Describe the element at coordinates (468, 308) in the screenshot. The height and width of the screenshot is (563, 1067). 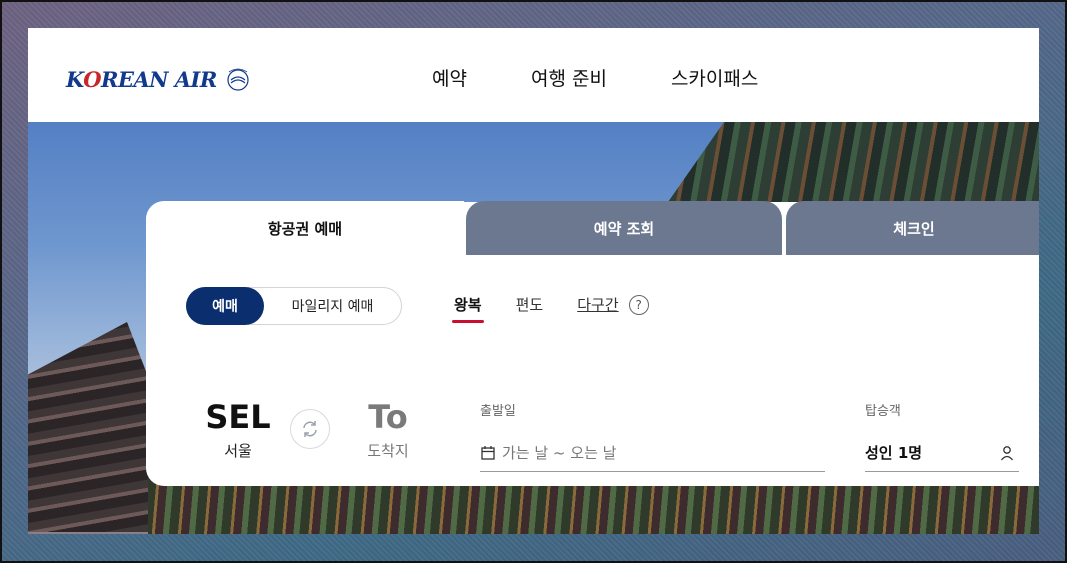
I see `trip-type-round: 왕복` at that location.